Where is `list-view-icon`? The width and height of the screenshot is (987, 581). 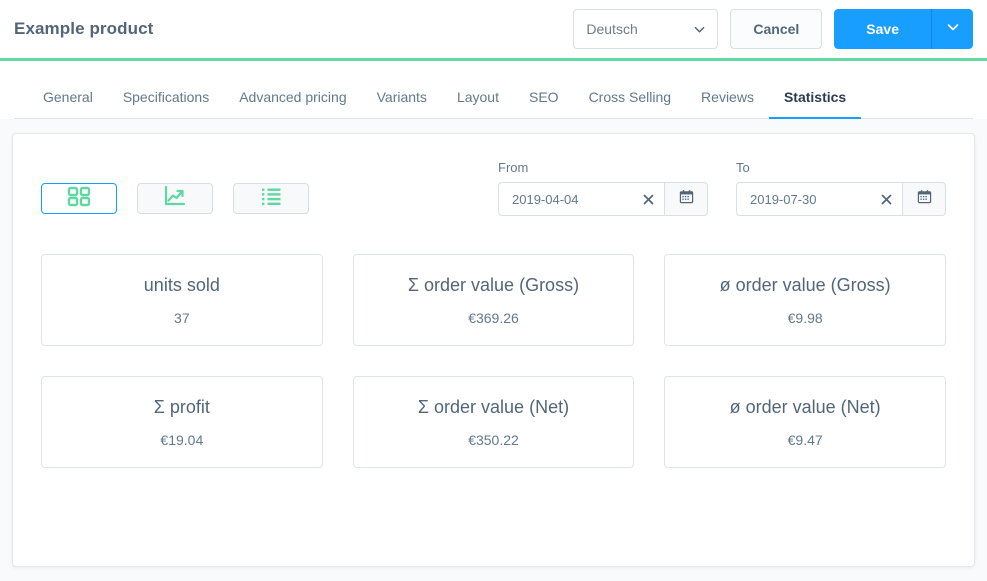 list-view-icon is located at coordinates (271, 198).